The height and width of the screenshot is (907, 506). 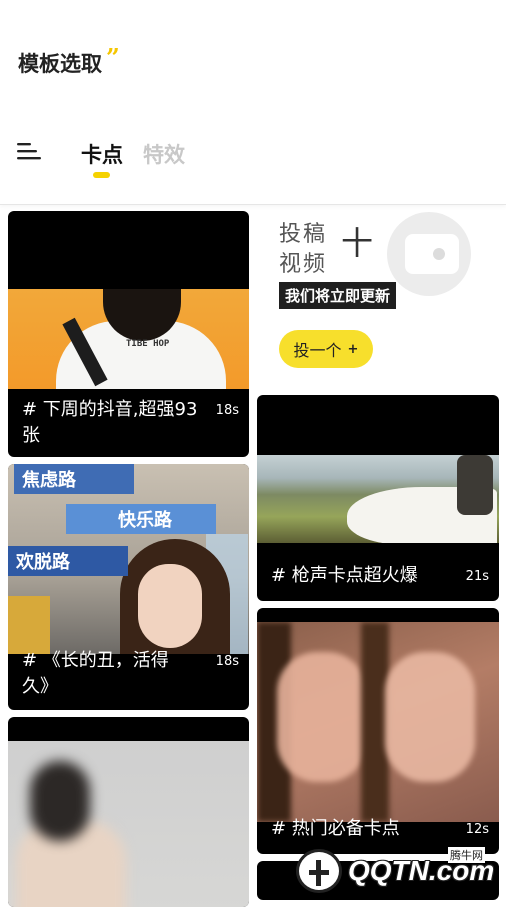 I want to click on card-caption-line1: # 《长的丑，活得, so click(x=95, y=660).